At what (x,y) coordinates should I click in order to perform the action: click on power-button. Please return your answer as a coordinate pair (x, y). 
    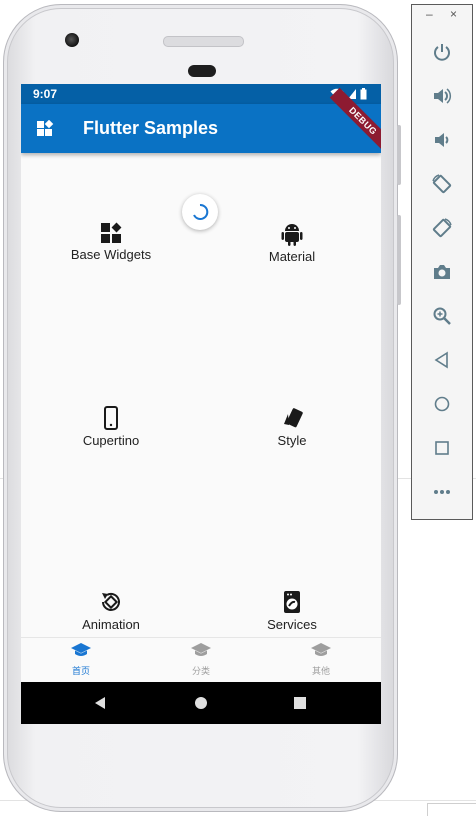
    Looking at the image, I should click on (442, 52).